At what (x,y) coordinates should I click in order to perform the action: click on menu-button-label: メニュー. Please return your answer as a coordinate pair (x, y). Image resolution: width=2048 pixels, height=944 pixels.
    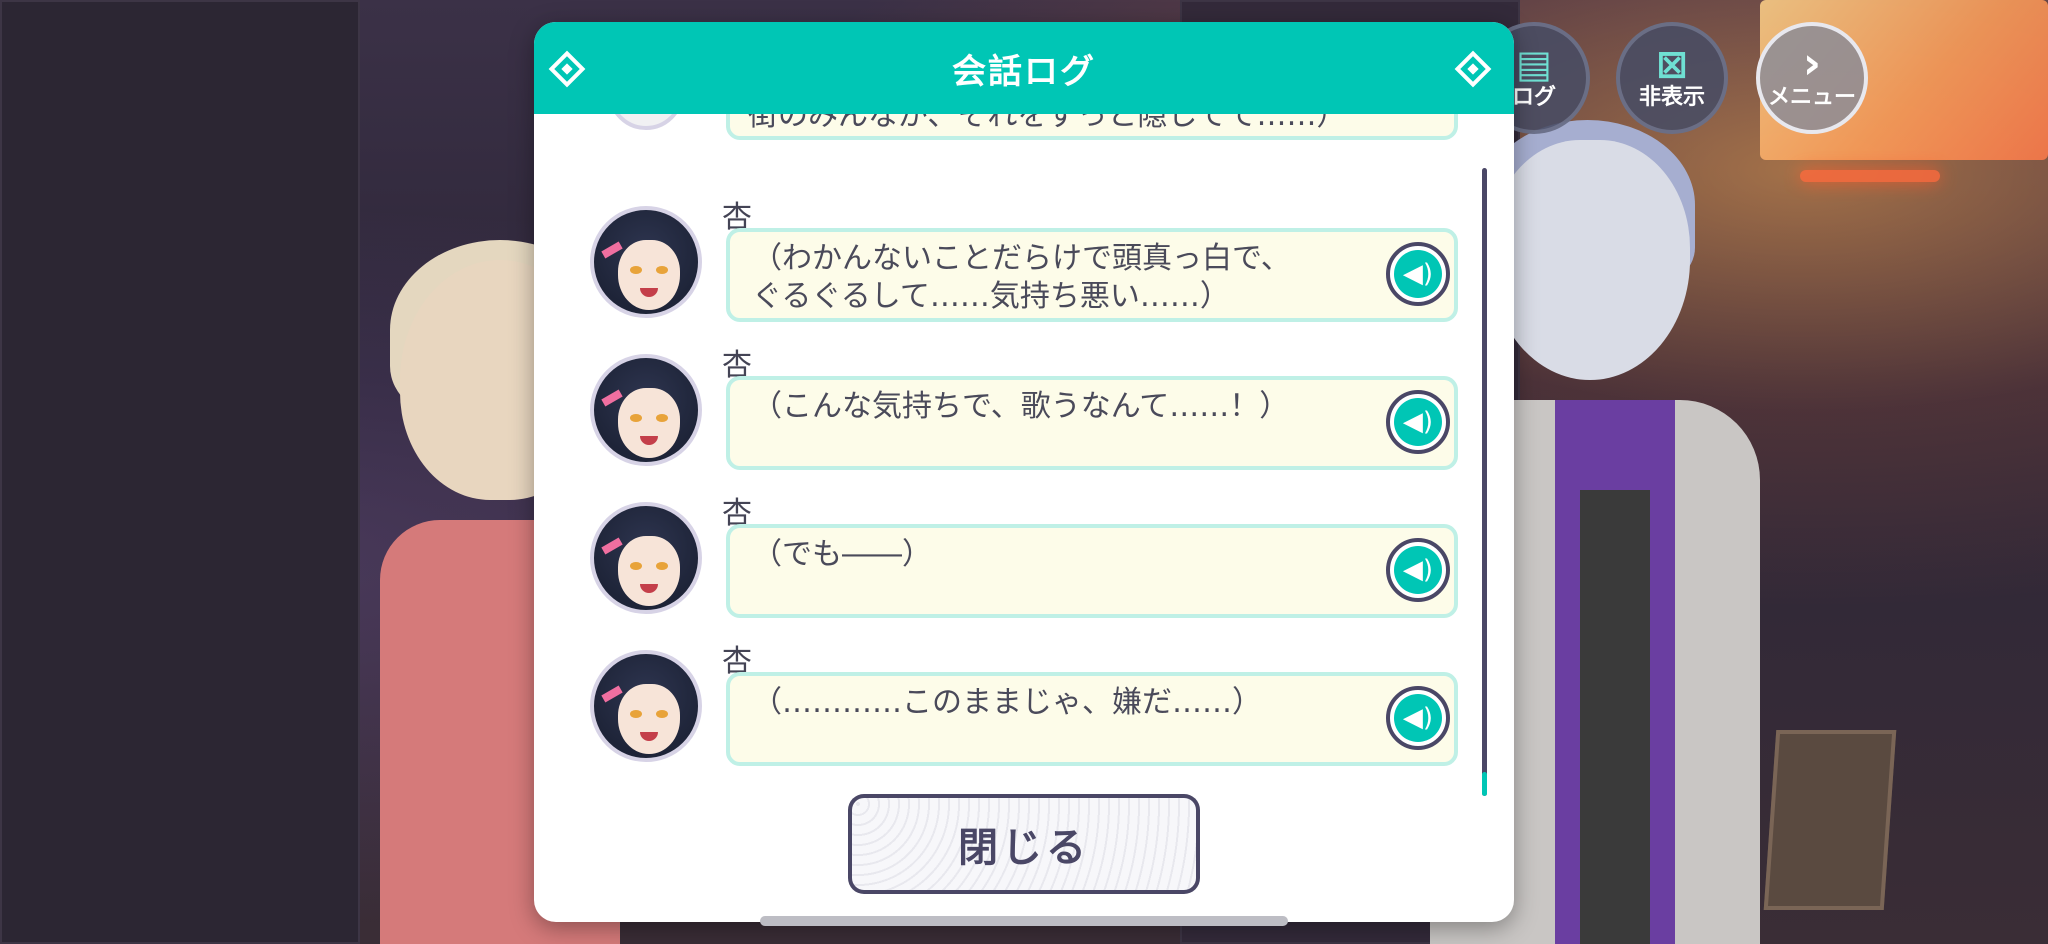
    Looking at the image, I should click on (1811, 97).